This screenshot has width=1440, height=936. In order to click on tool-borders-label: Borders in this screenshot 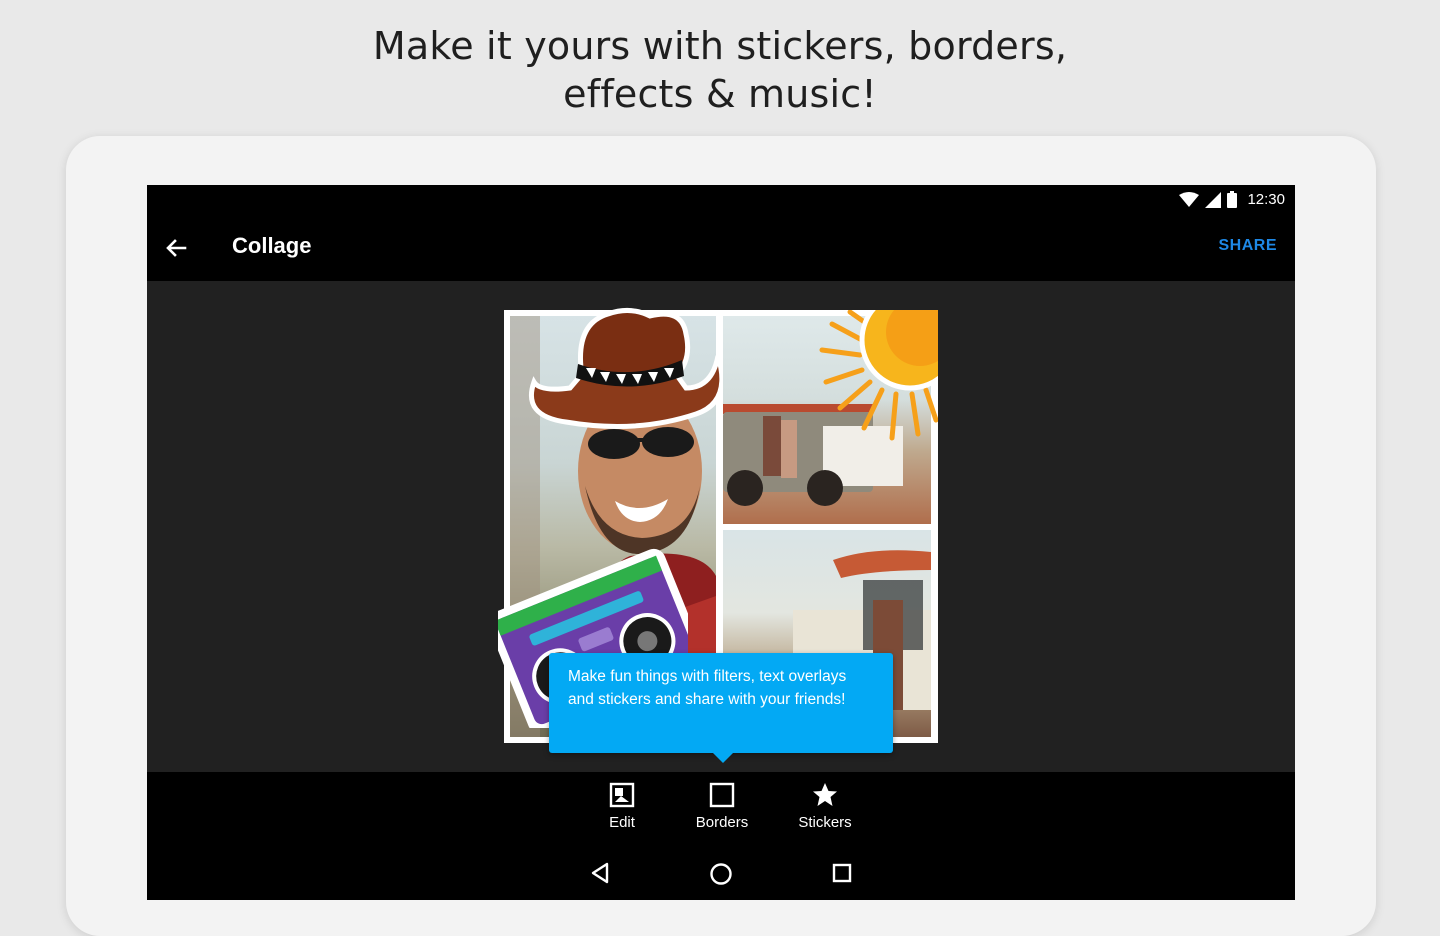, I will do `click(722, 822)`.